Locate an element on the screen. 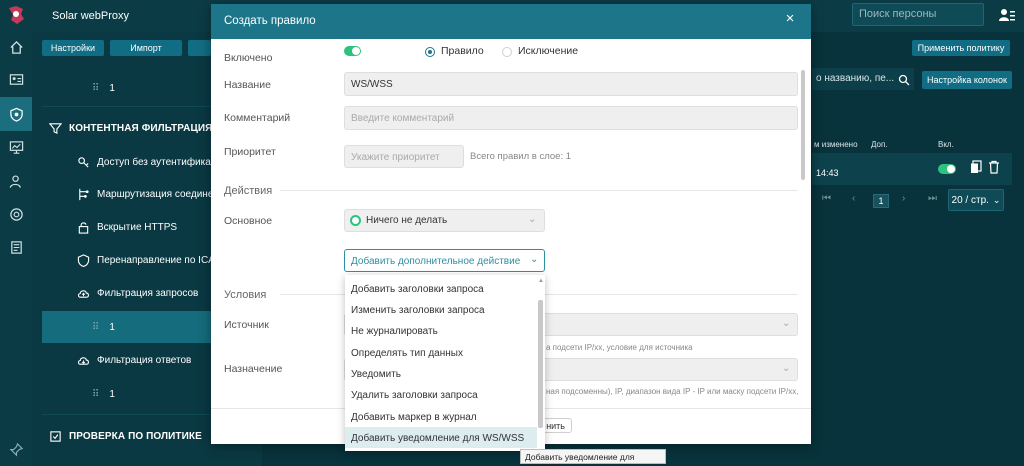 Image resolution: width=1024 pixels, height=466 pixels. import-button: Импорт is located at coordinates (146, 48).